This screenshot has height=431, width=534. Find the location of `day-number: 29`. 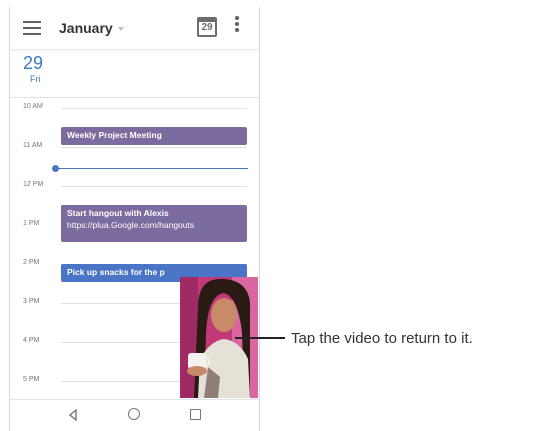

day-number: 29 is located at coordinates (33, 63).